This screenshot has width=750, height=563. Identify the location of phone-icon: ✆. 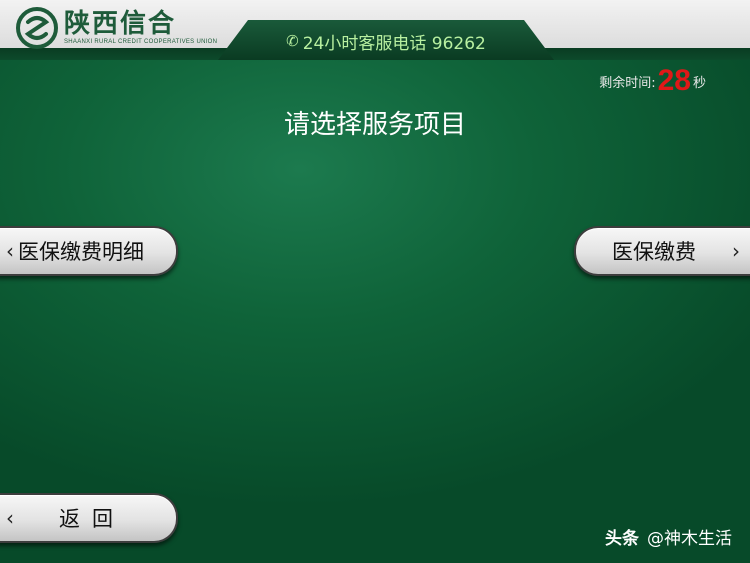
(292, 41).